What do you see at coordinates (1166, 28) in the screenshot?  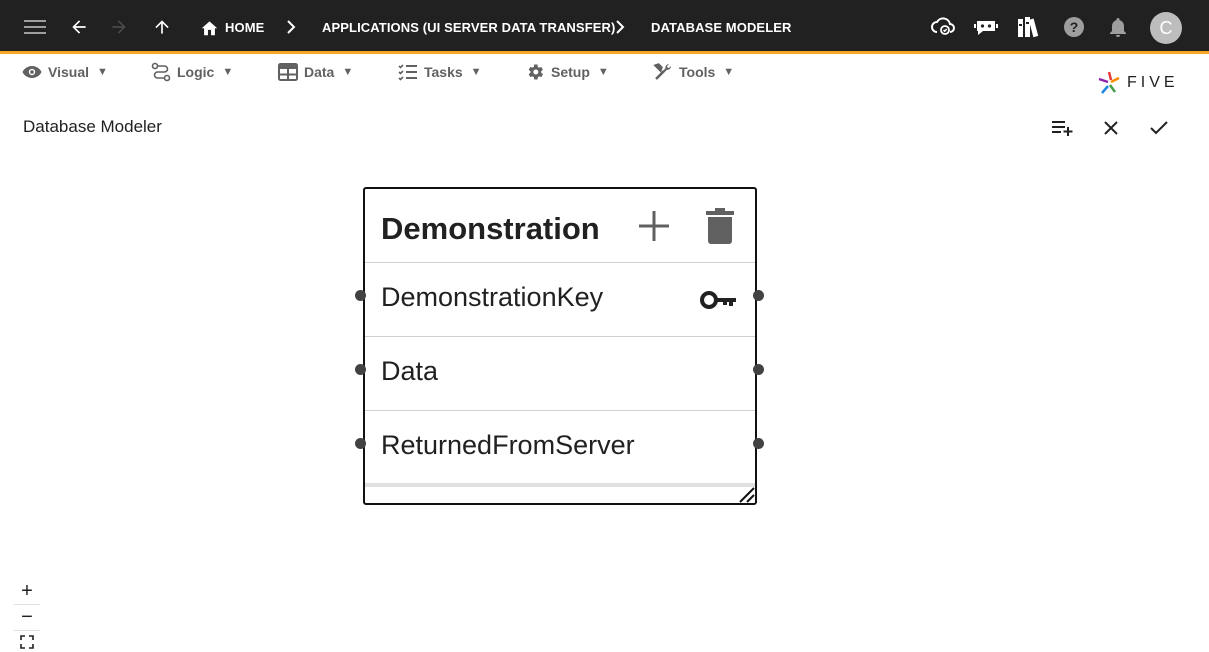 I see `user-avatar: C` at bounding box center [1166, 28].